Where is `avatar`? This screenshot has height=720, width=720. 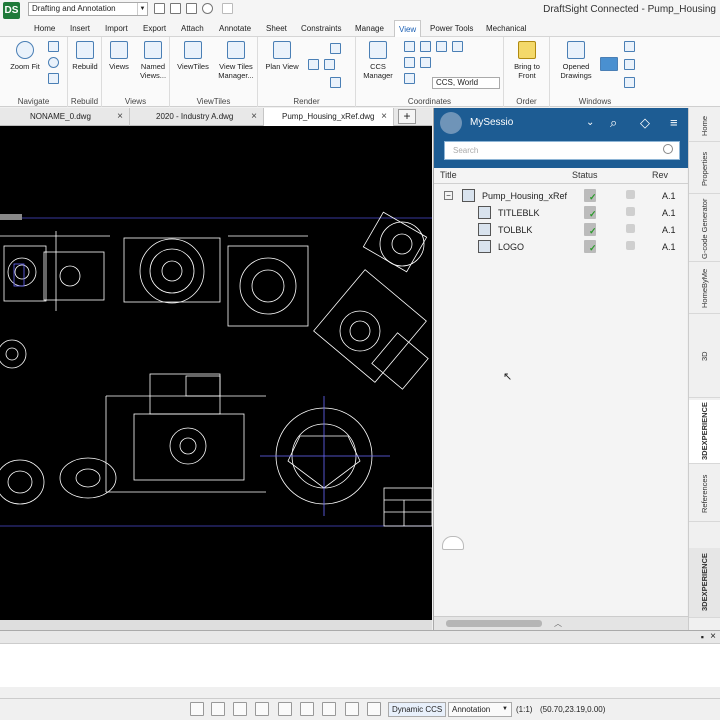 avatar is located at coordinates (451, 123).